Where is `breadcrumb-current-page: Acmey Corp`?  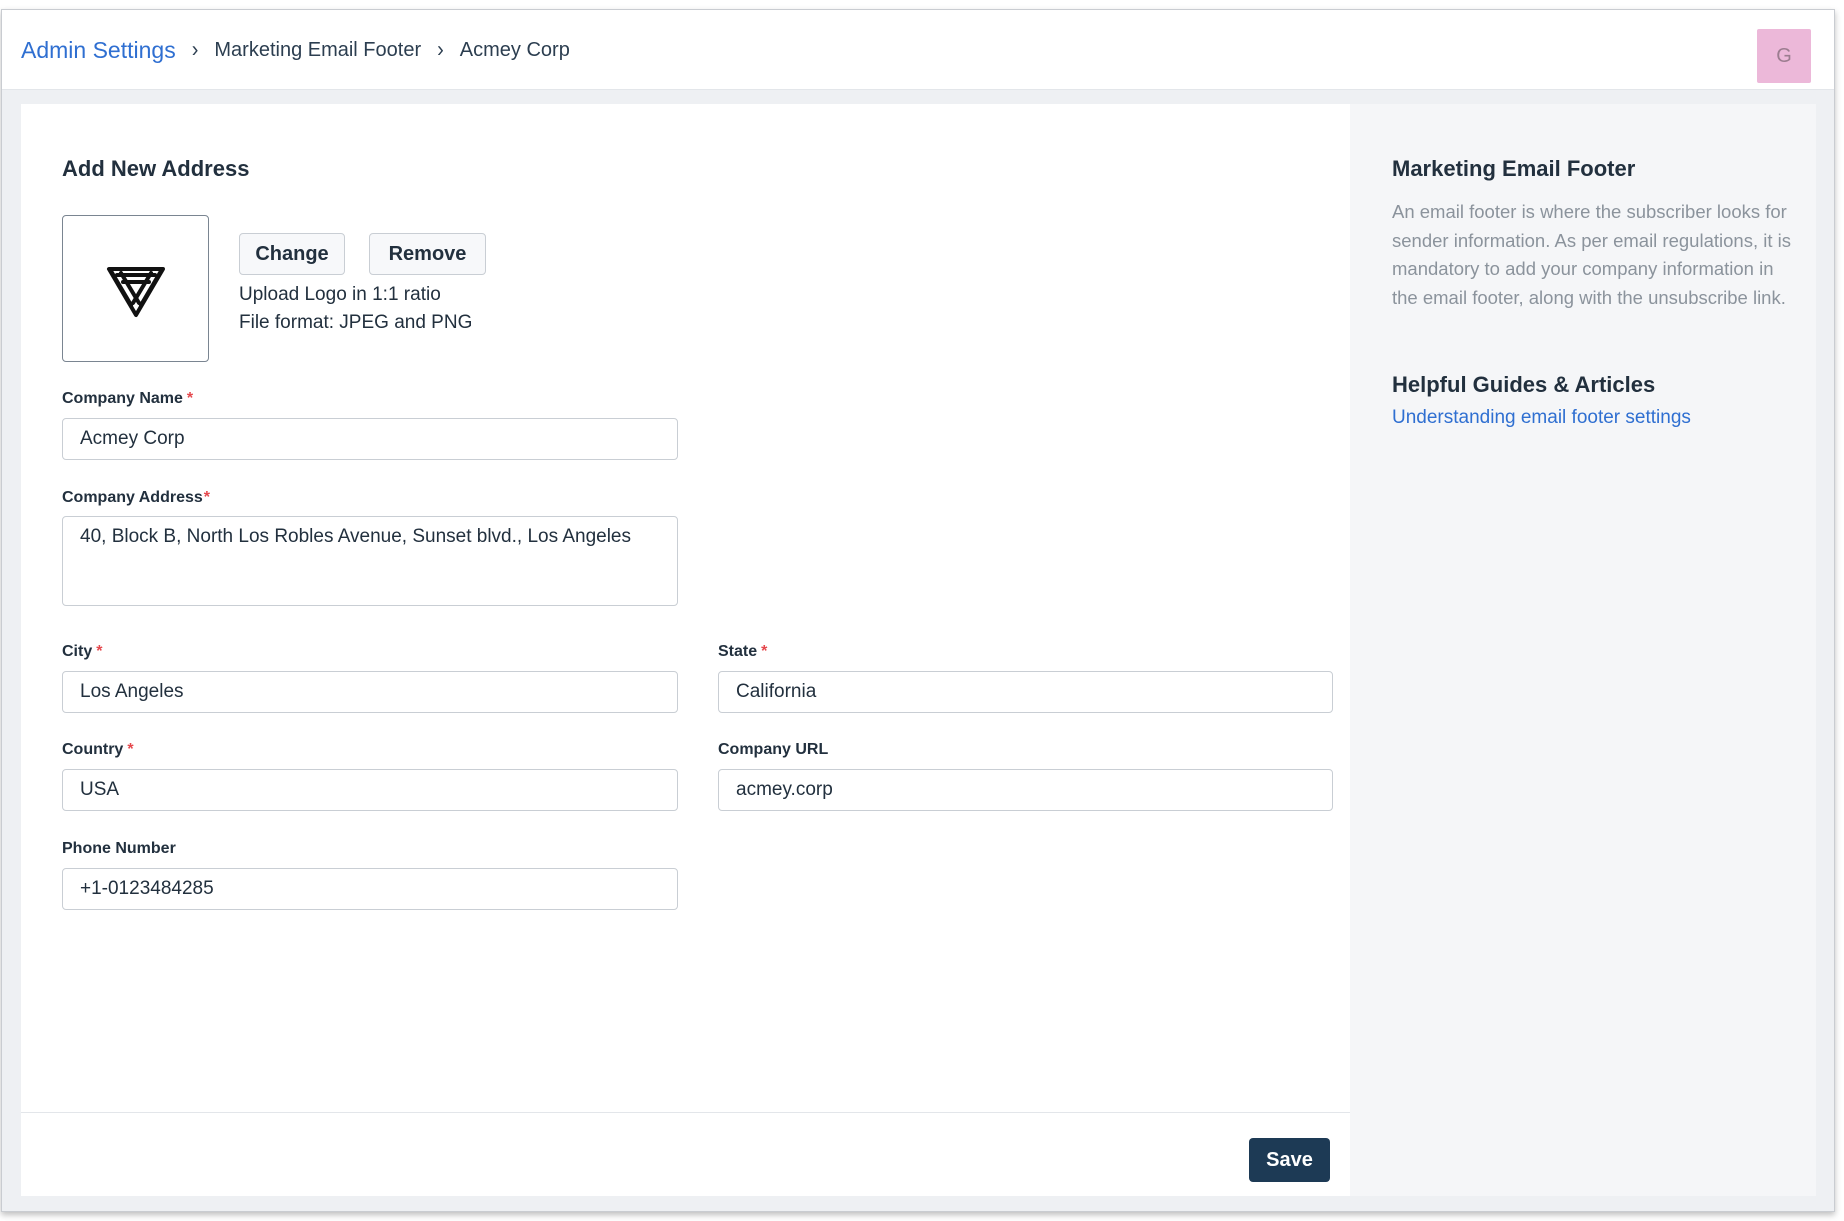
breadcrumb-current-page: Acmey Corp is located at coordinates (514, 49).